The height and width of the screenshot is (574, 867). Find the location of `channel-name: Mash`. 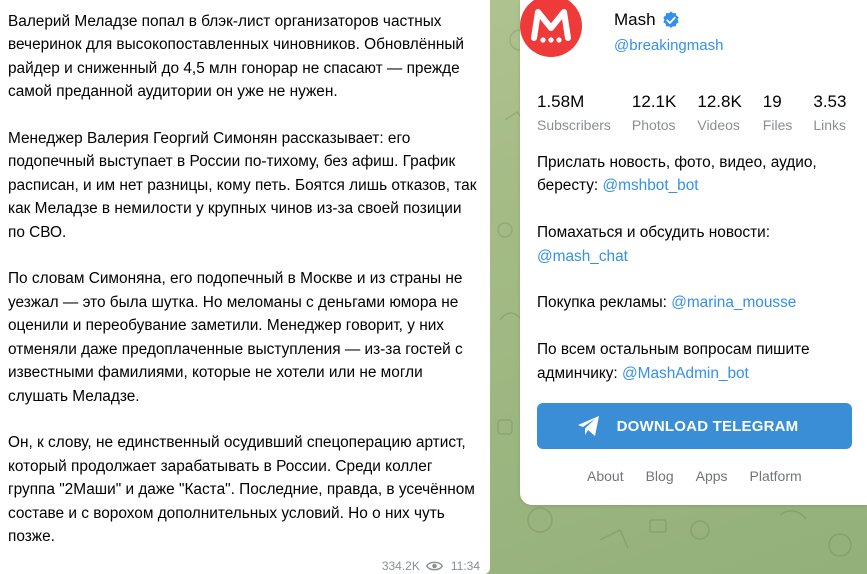

channel-name: Mash is located at coordinates (724, 20).